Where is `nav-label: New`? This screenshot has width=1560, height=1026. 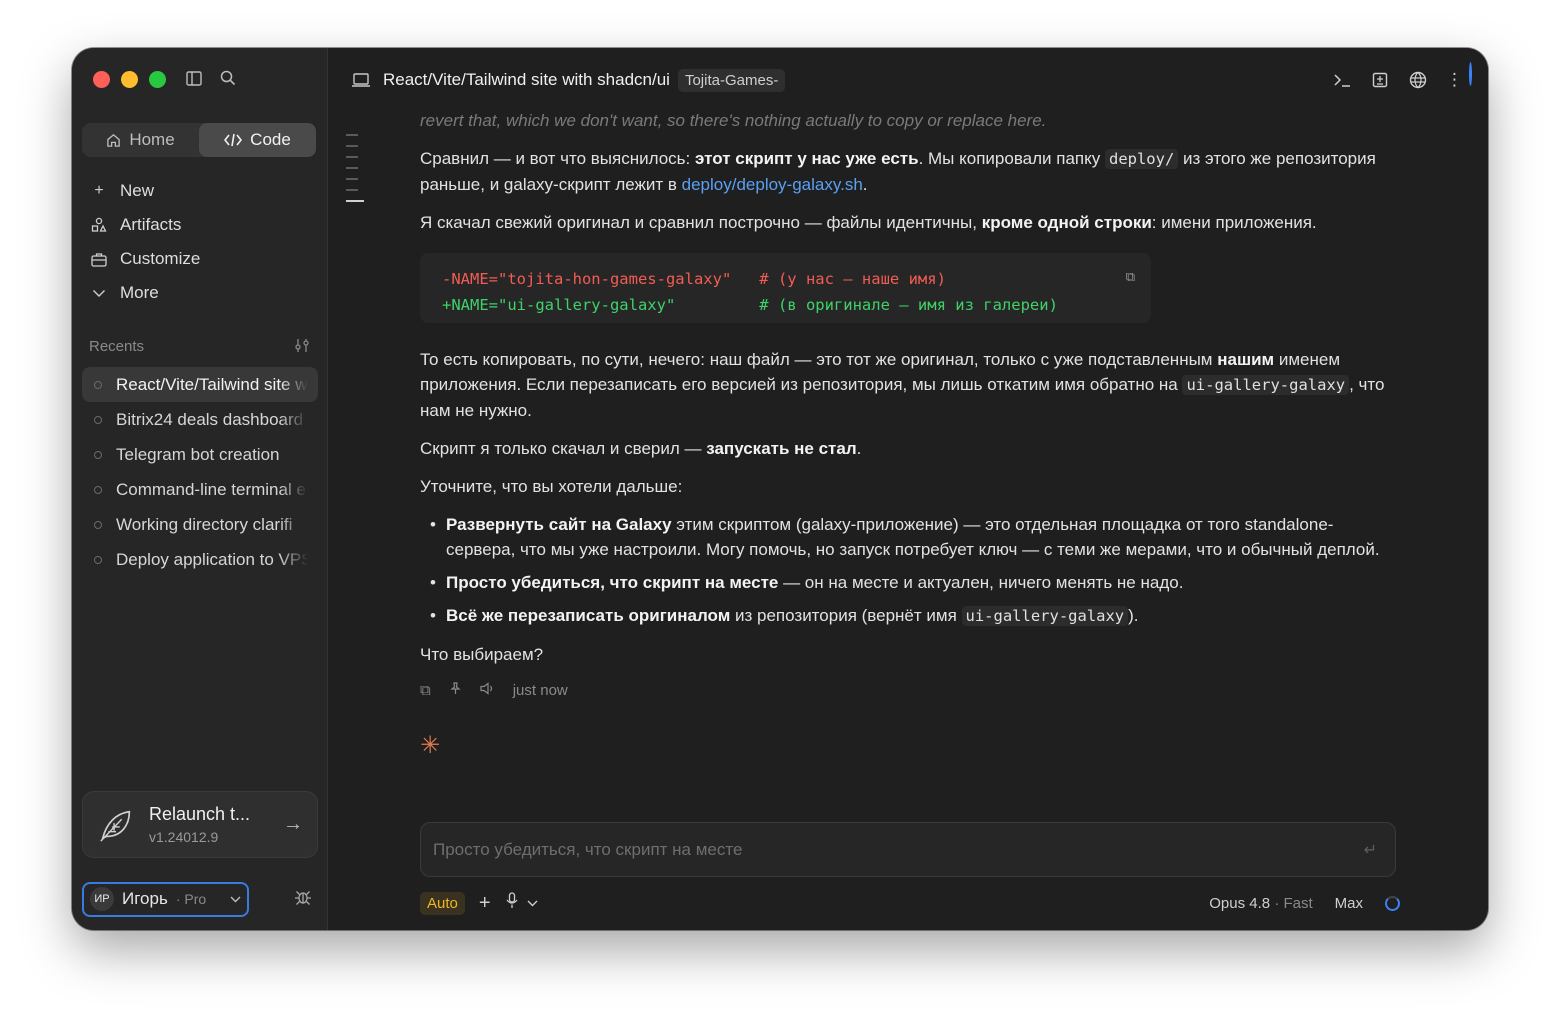
nav-label: New is located at coordinates (137, 190).